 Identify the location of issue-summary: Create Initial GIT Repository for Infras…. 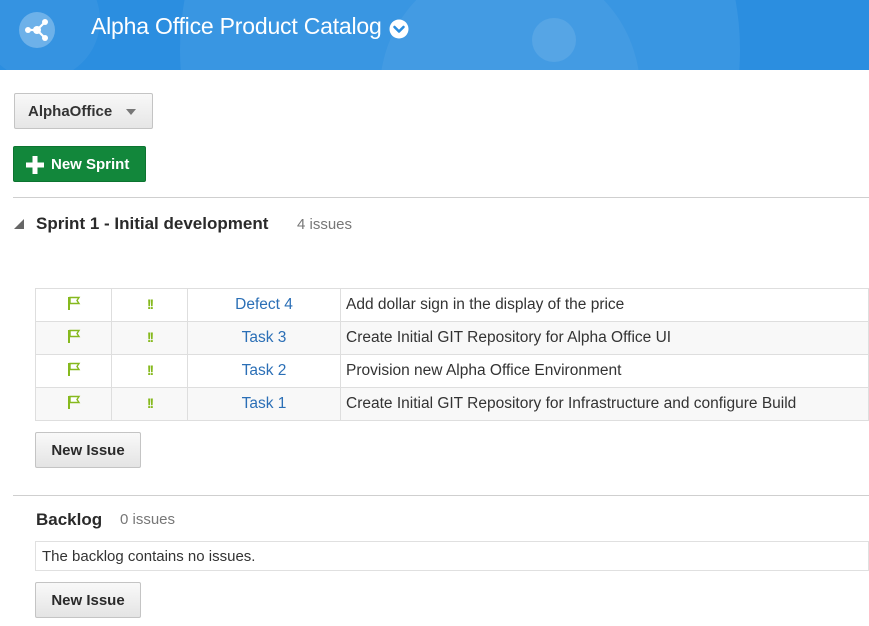
(604, 404).